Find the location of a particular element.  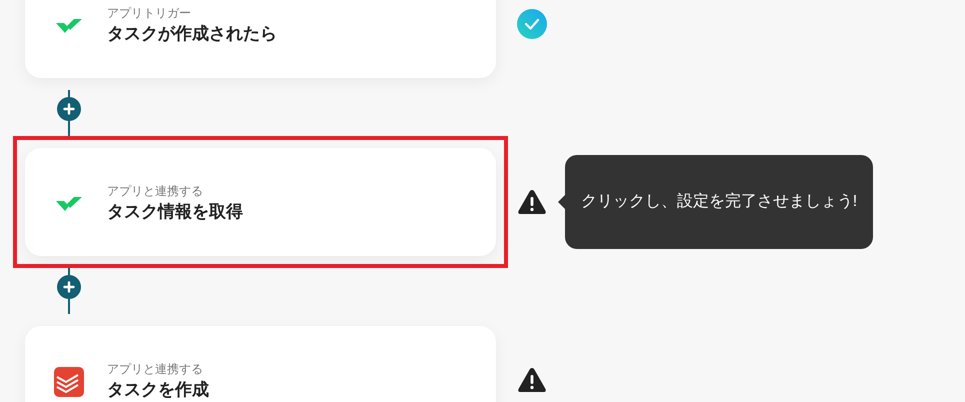

step-title: タスクが作成されたら is located at coordinates (192, 34).